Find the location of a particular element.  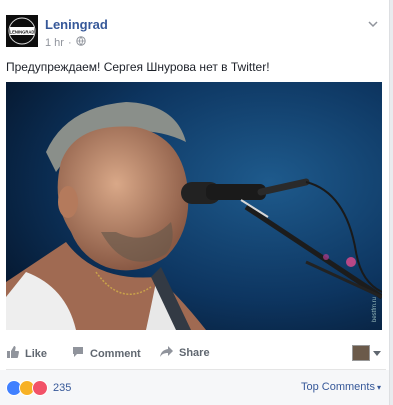

post-as-selector is located at coordinates (366, 353).